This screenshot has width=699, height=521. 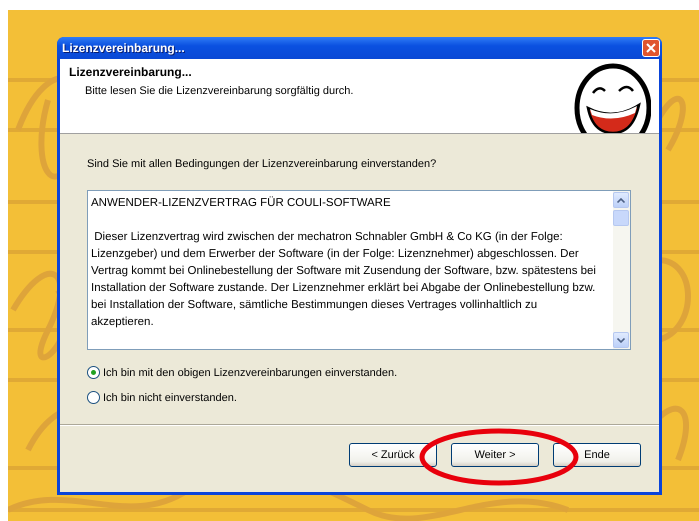 What do you see at coordinates (597, 455) in the screenshot?
I see `dialog-button: Ende` at bounding box center [597, 455].